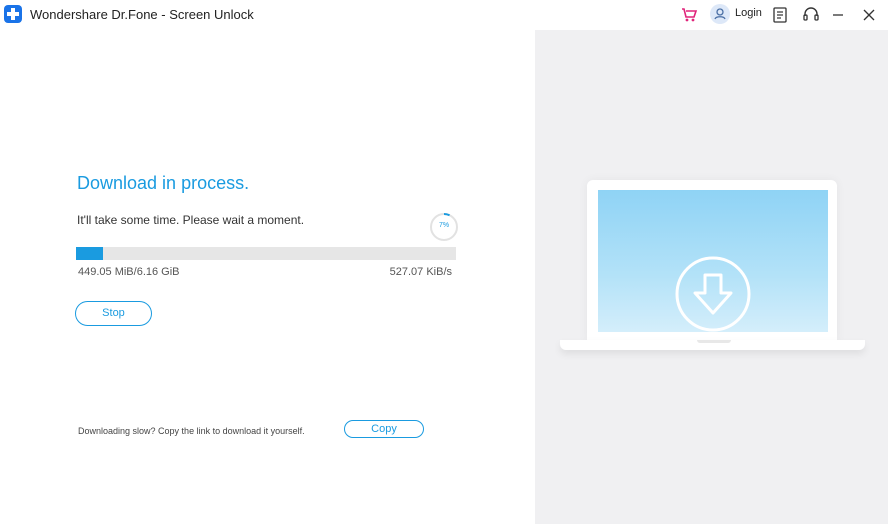 The width and height of the screenshot is (888, 524). What do you see at coordinates (13, 14) in the screenshot?
I see `drfone-logo-icon` at bounding box center [13, 14].